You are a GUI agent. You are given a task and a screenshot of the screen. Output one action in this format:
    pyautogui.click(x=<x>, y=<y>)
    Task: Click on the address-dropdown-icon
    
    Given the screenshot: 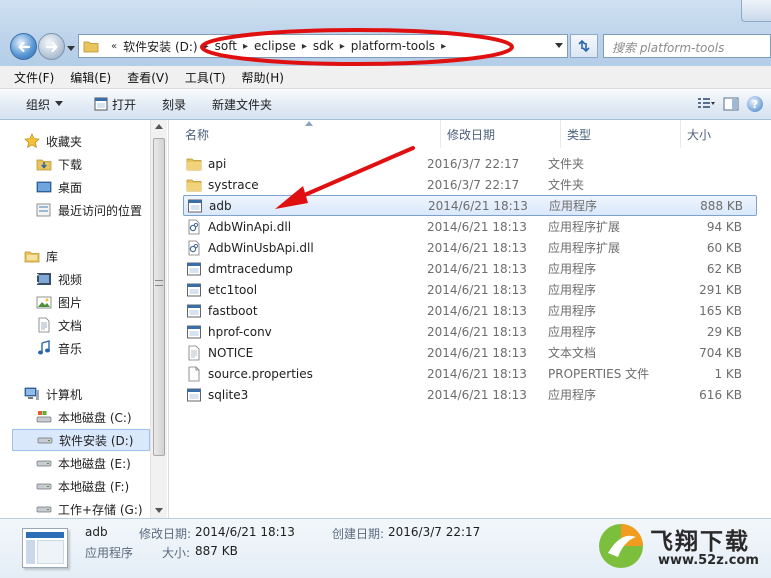 What is the action you would take?
    pyautogui.click(x=559, y=46)
    